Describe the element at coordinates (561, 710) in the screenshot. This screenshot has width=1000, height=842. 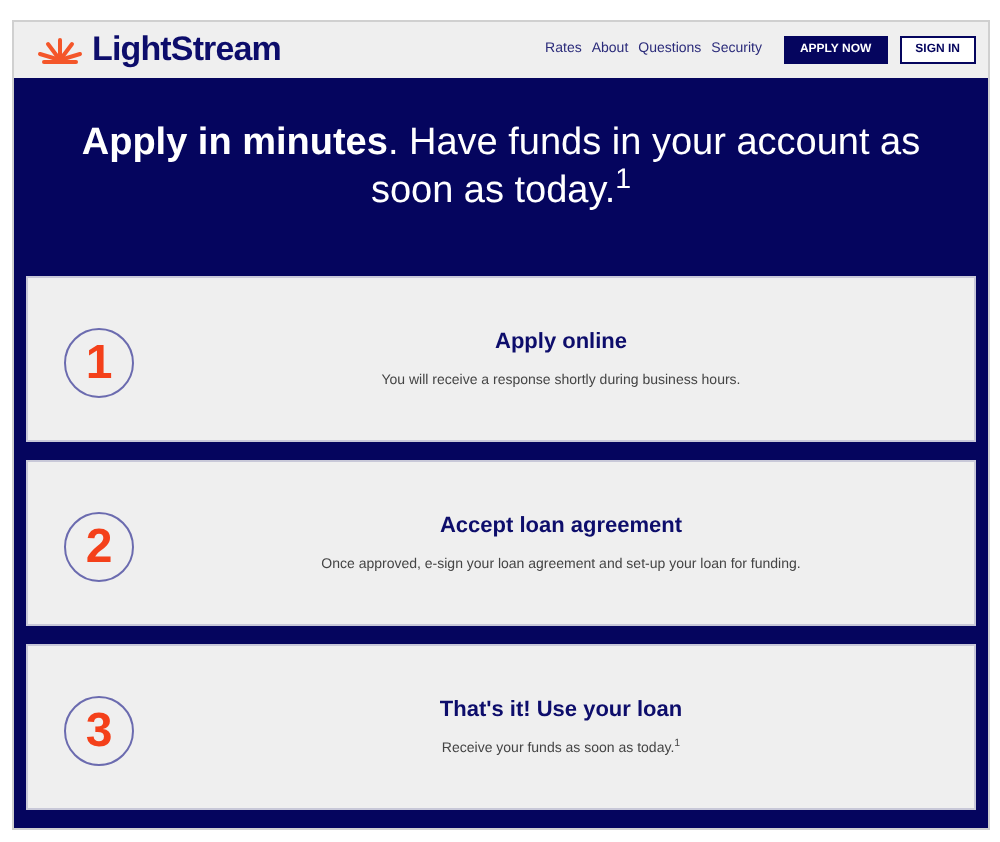
I see `step-title: That's it! Use your loan` at that location.